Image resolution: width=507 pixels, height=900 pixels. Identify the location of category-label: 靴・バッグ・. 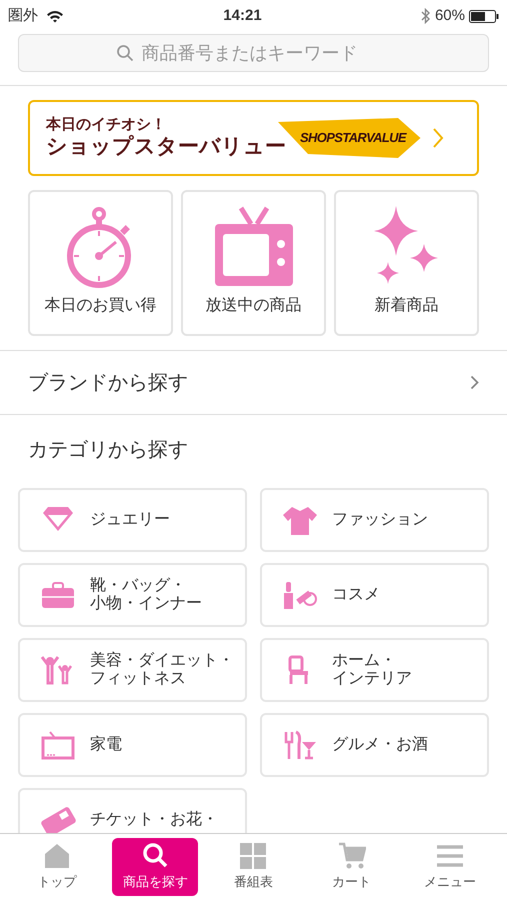
(138, 585).